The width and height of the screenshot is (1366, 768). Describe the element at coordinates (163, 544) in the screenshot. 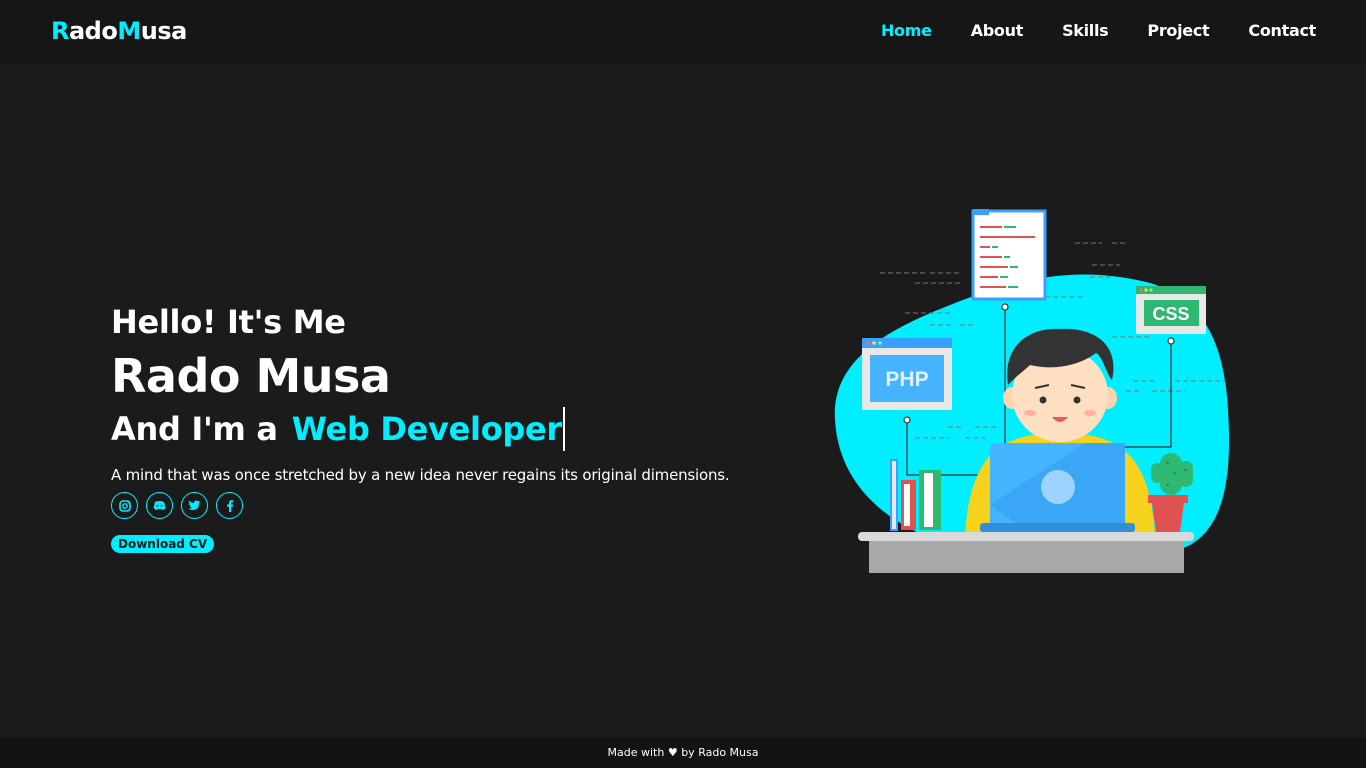

I see `download-cv-button: Download CV` at that location.